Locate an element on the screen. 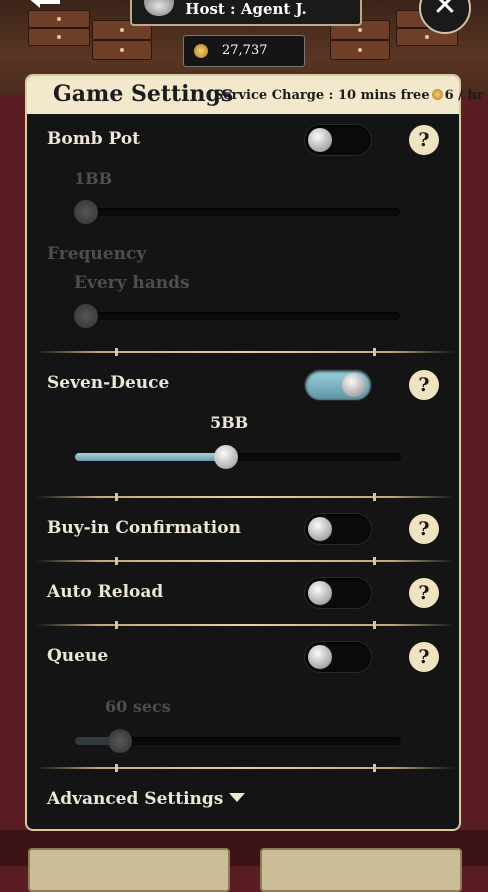 This screenshot has height=892, width=488. frequency-label: Frequency is located at coordinates (97, 254).